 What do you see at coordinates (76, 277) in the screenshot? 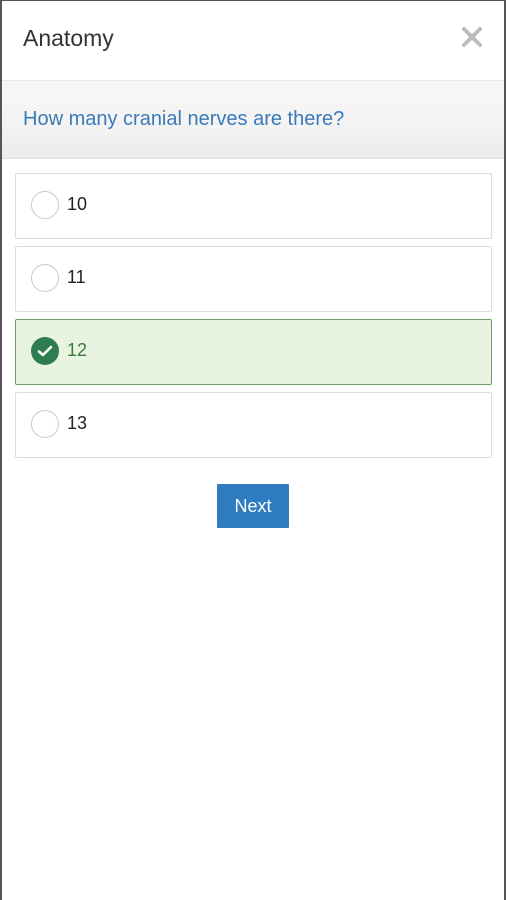
I see `answer-option-label: 11` at bounding box center [76, 277].